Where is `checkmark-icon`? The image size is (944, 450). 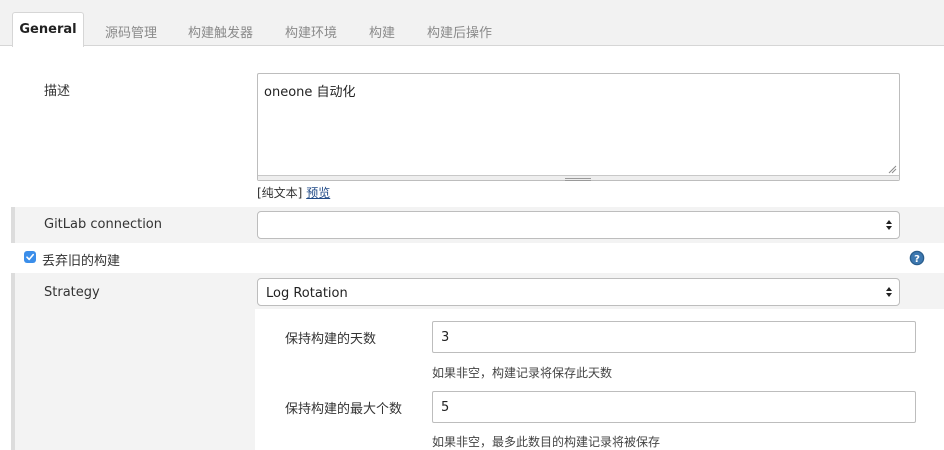 checkmark-icon is located at coordinates (30, 257).